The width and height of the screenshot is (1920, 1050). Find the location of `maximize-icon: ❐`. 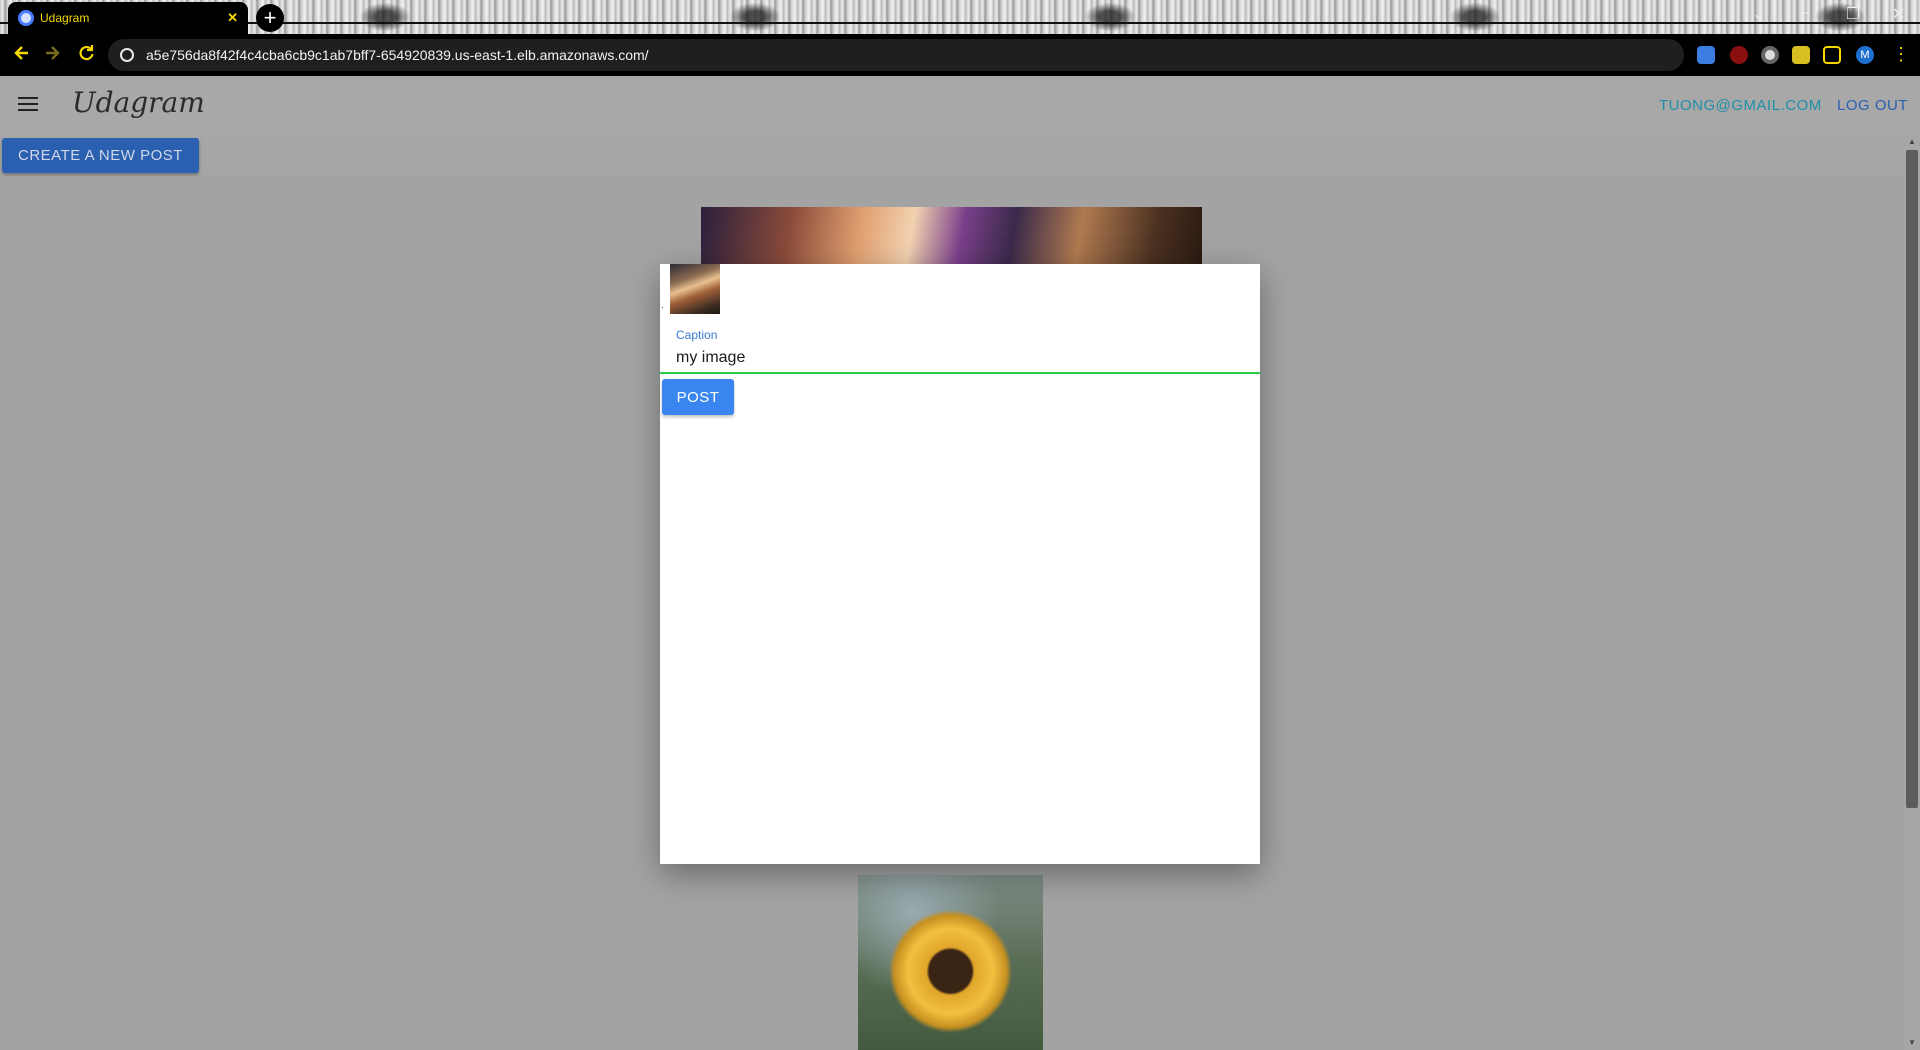

maximize-icon: ❐ is located at coordinates (1853, 14).